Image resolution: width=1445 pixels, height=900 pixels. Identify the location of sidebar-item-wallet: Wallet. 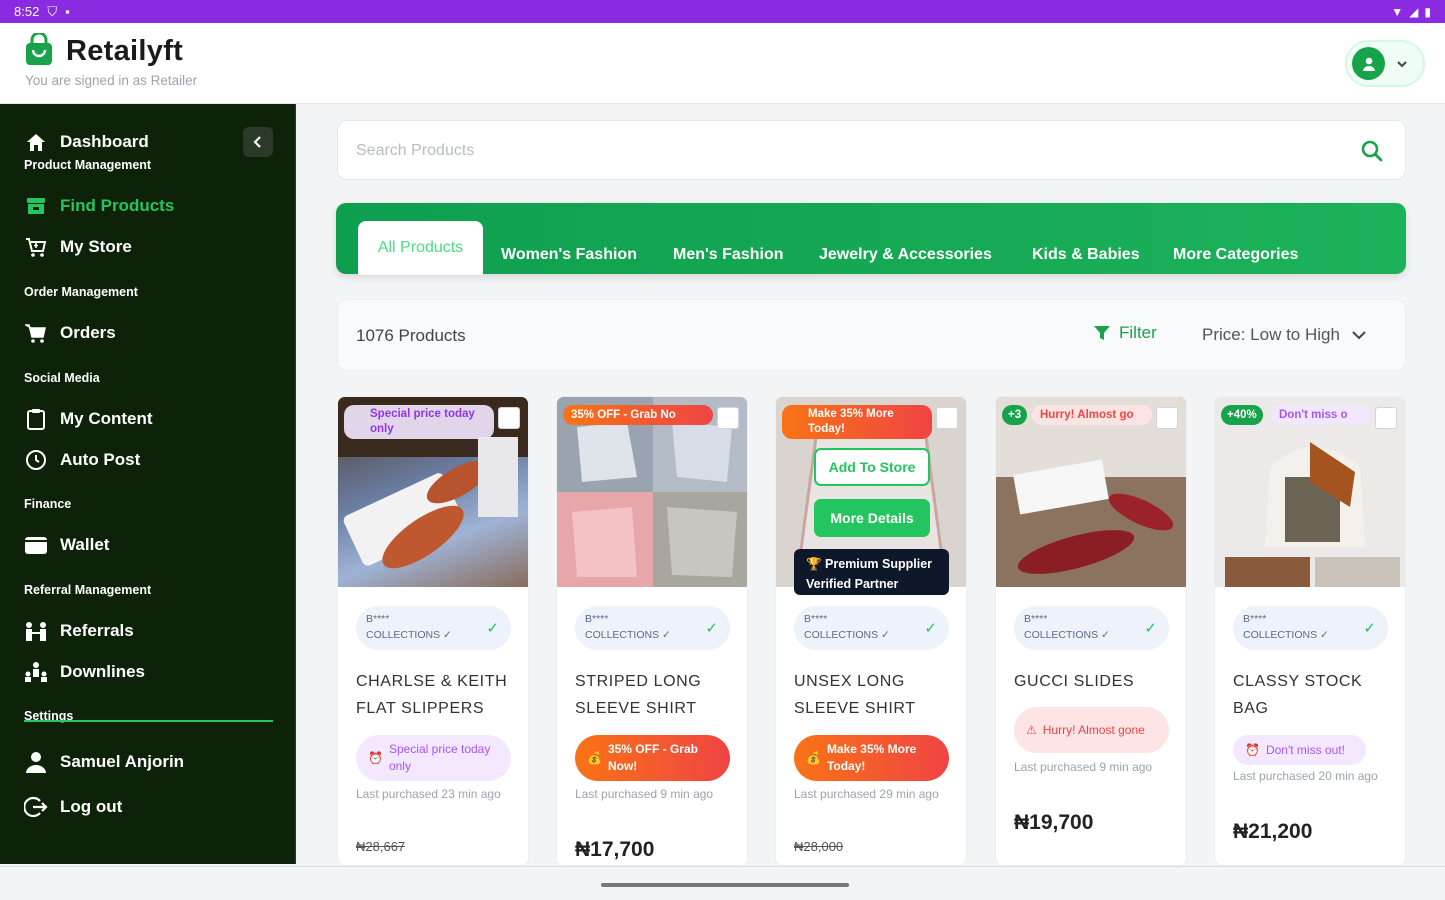
(66, 545).